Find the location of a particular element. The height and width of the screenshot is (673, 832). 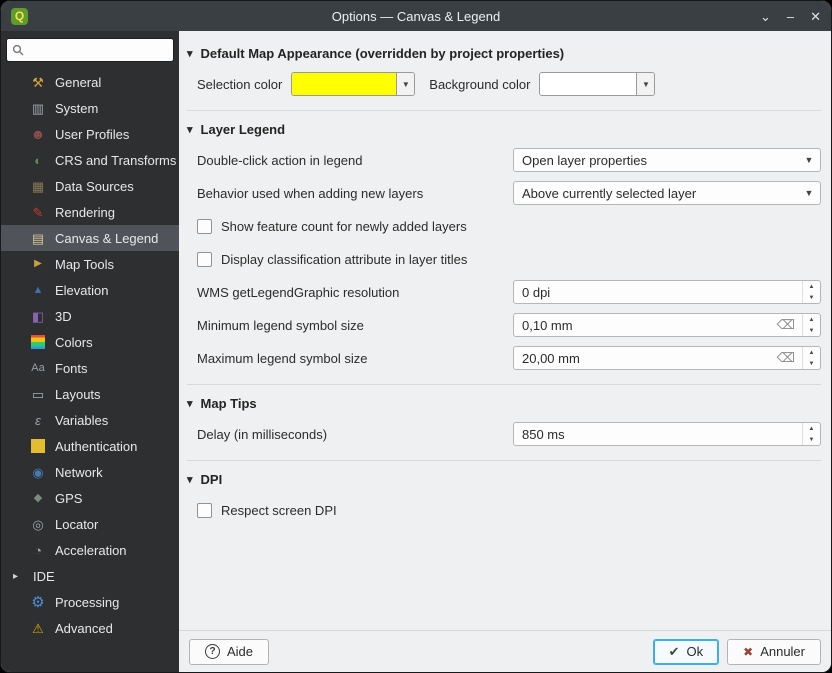

section-header-layer-legend: ▾ Layer Legend is located at coordinates (504, 133).